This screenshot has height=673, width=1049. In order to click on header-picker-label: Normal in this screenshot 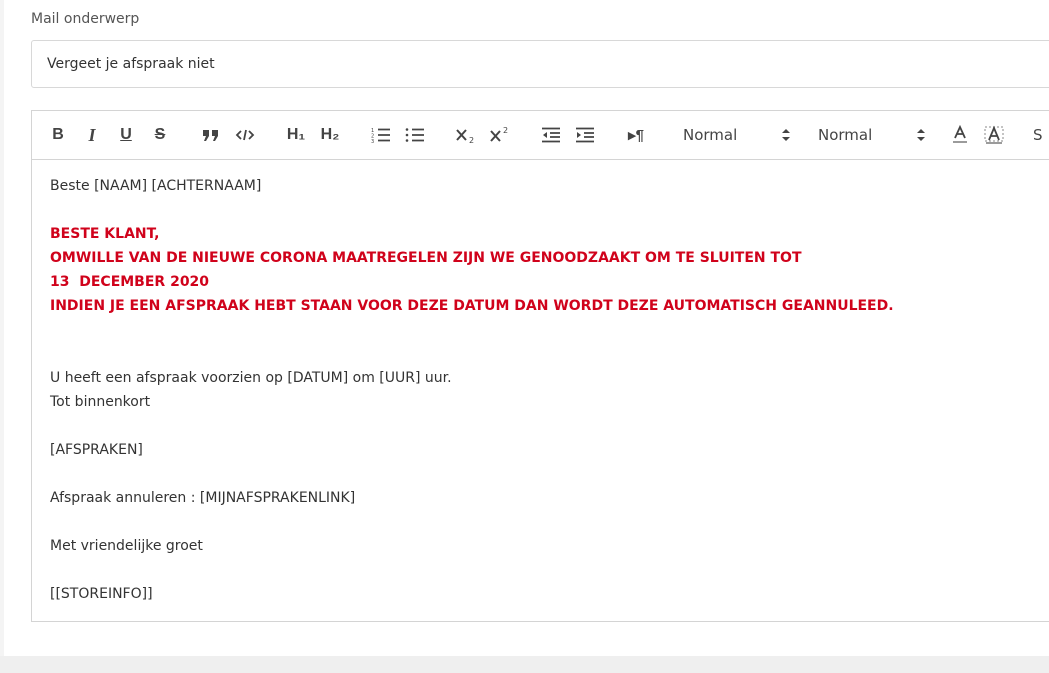, I will do `click(845, 135)`.